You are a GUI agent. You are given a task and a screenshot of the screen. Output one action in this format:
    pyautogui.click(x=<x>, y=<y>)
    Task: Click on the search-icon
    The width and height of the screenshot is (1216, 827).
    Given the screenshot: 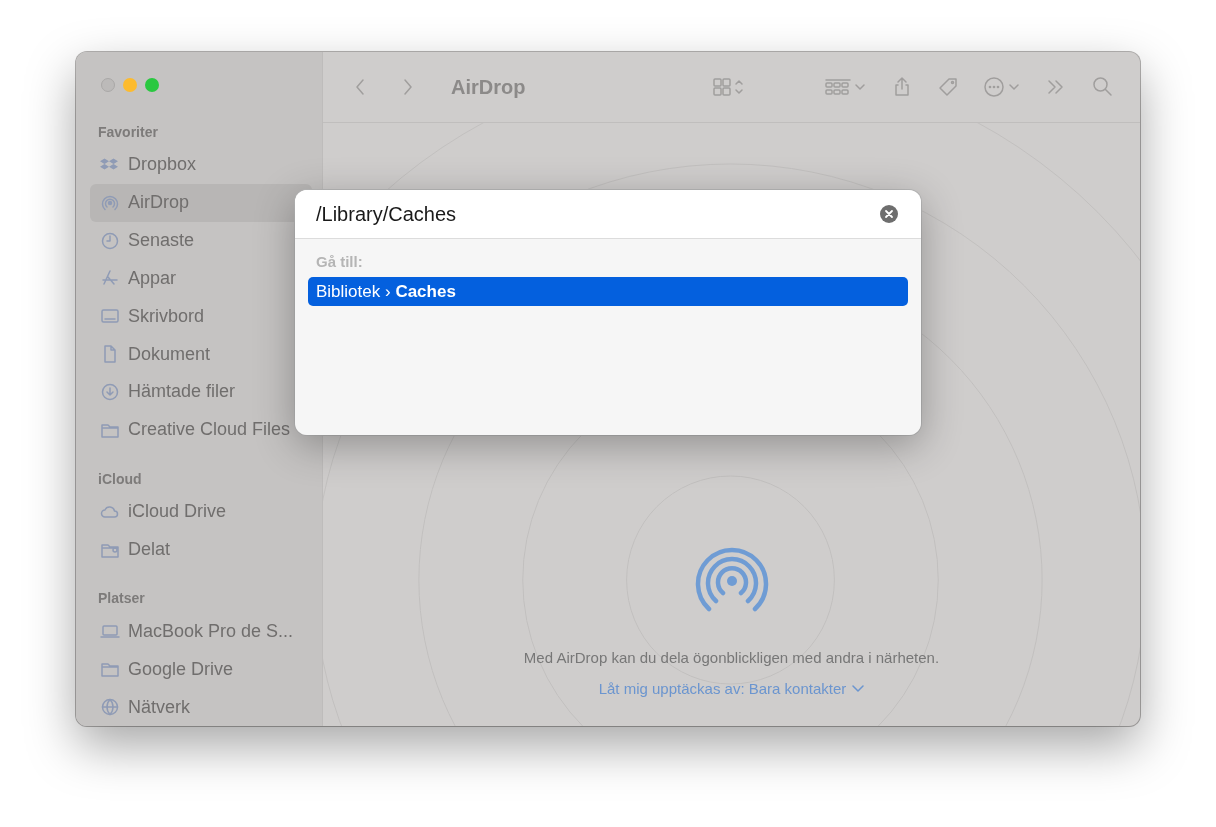 What is the action you would take?
    pyautogui.click(x=1103, y=87)
    